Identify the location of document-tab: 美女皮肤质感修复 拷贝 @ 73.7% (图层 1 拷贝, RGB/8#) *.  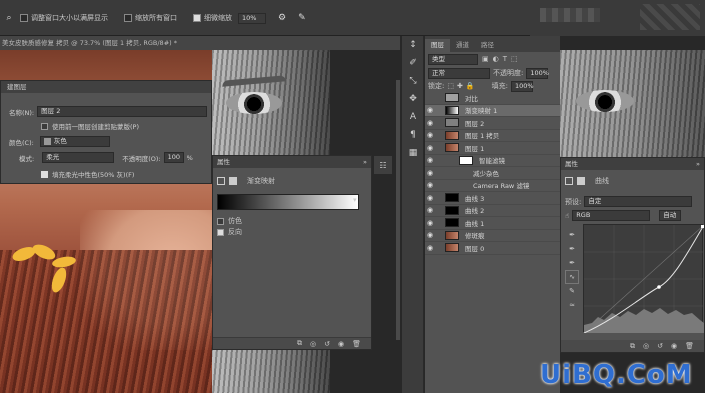
(200, 43).